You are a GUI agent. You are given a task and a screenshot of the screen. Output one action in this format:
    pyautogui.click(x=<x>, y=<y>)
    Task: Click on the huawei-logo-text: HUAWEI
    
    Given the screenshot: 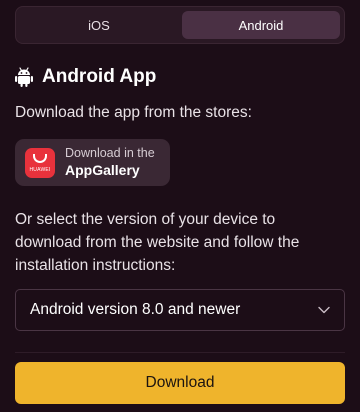 What is the action you would take?
    pyautogui.click(x=40, y=169)
    